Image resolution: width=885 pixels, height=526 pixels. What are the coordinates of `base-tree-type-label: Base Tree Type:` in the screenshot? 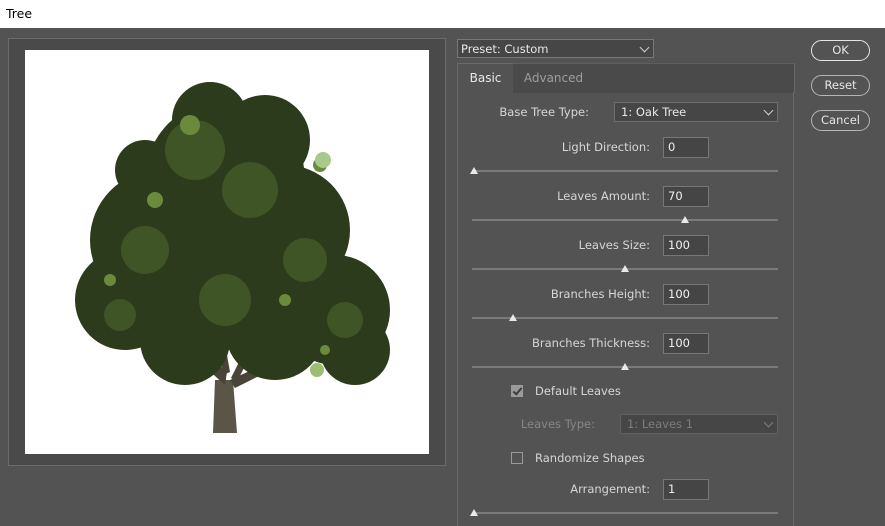 It's located at (544, 112).